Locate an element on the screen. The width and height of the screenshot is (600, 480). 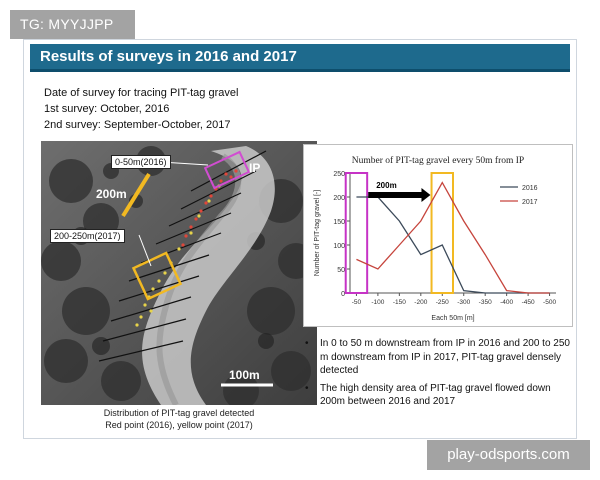
label-2016: 0-50m(2016) is located at coordinates (141, 162).